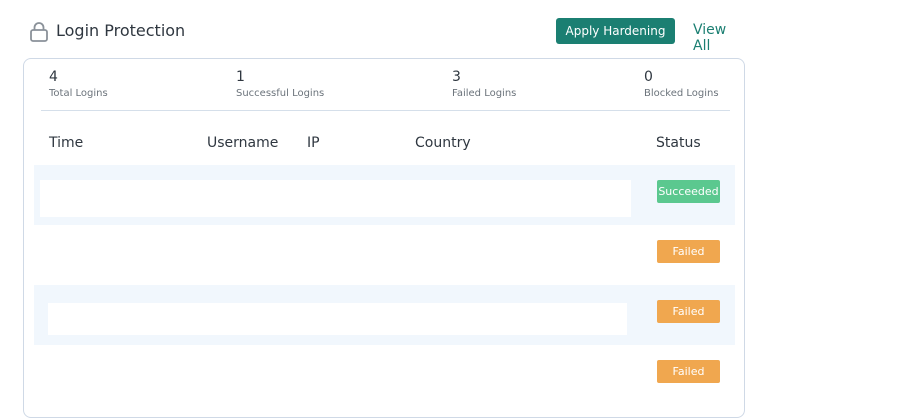 This screenshot has width=913, height=418. What do you see at coordinates (484, 93) in the screenshot?
I see `stat-label: Failed Logins` at bounding box center [484, 93].